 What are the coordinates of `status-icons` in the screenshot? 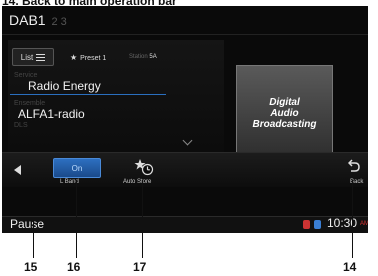 It's located at (312, 224).